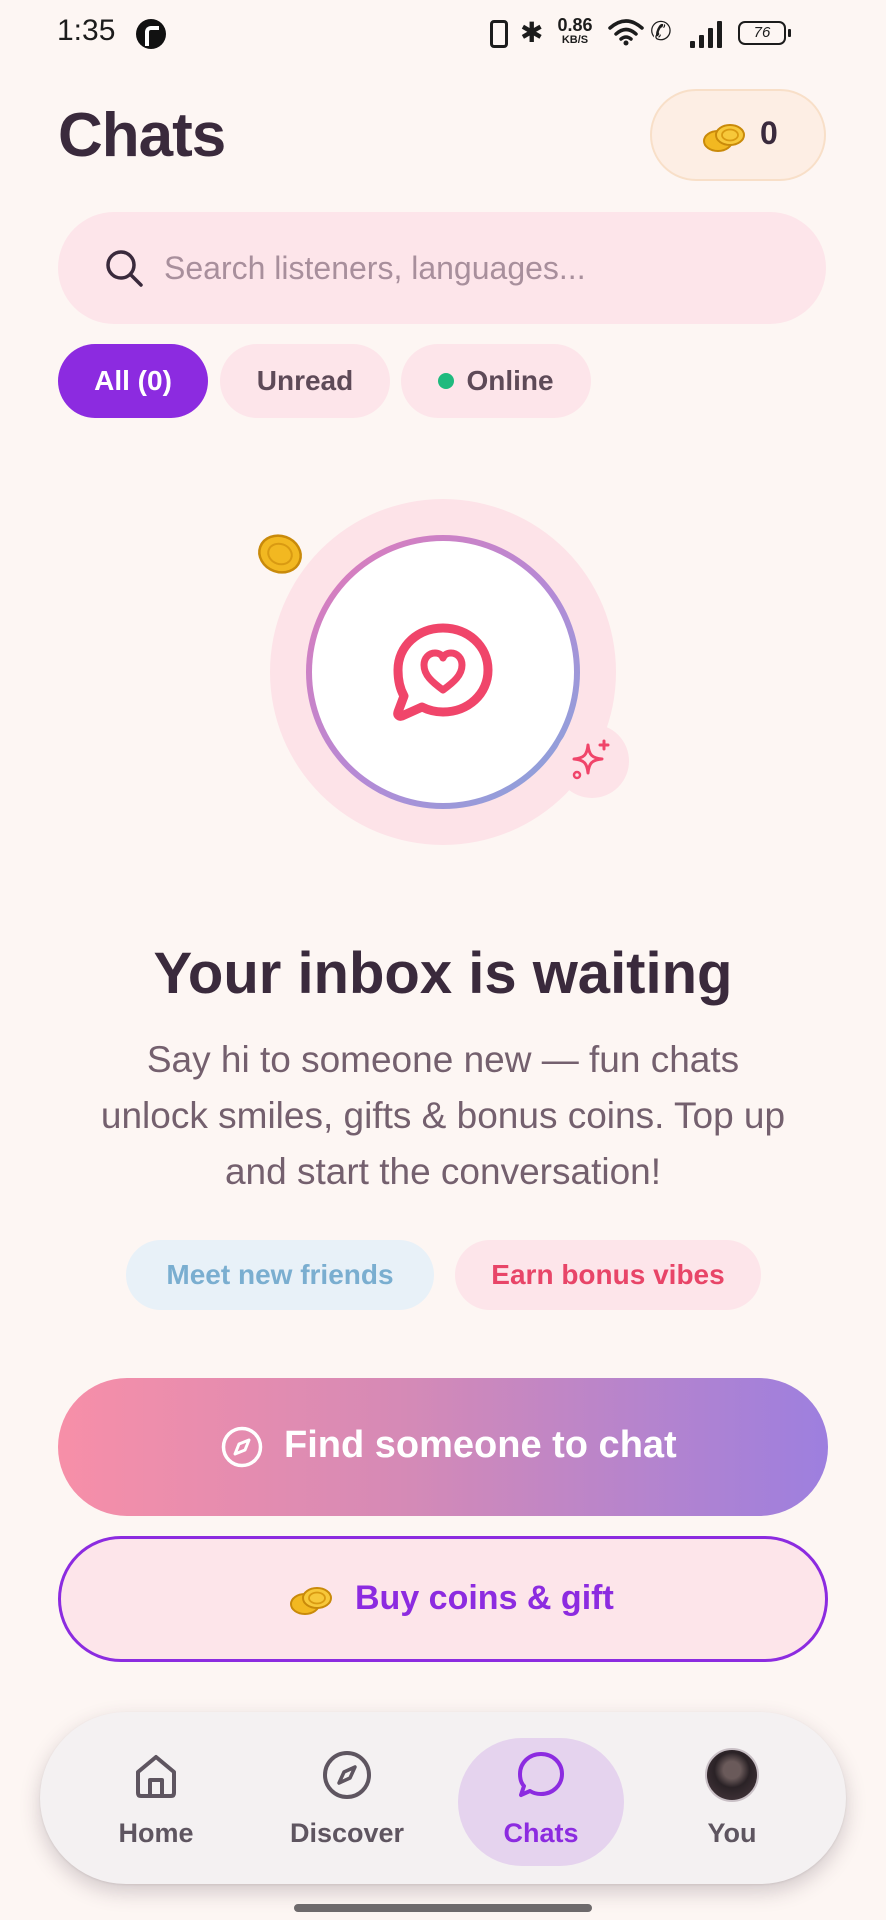 The height and width of the screenshot is (1920, 886). I want to click on tag-meet-new-friends: Meet new friends, so click(280, 1275).